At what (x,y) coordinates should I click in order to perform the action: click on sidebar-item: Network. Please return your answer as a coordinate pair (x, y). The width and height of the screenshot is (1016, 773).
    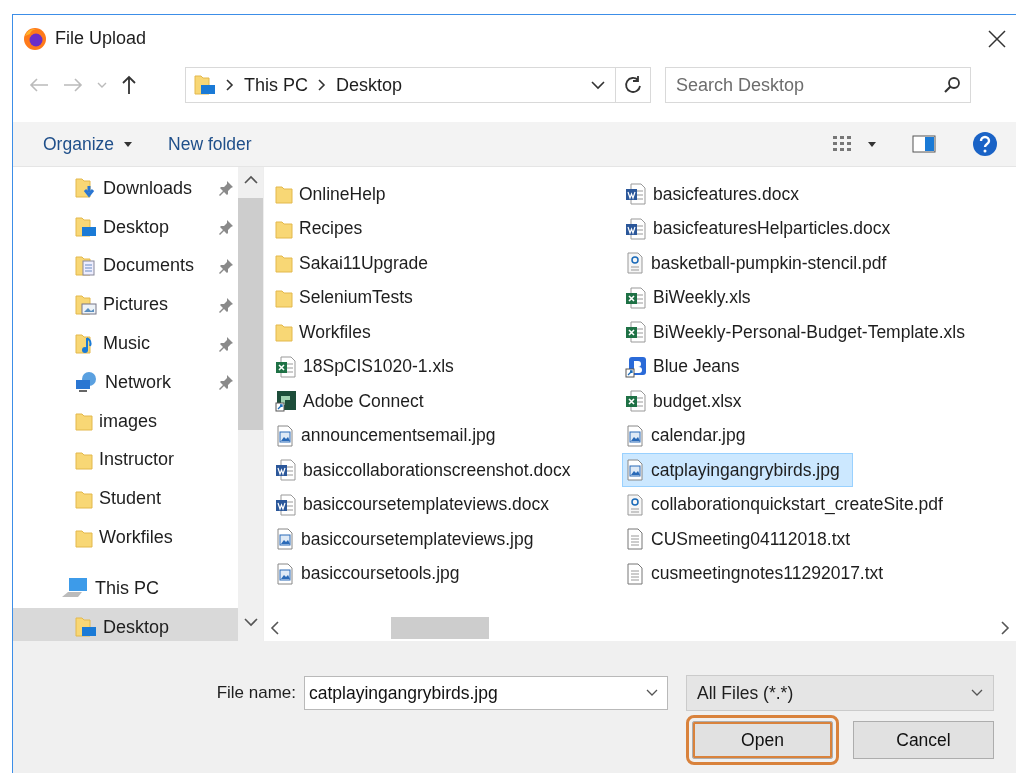
    Looking at the image, I should click on (125, 382).